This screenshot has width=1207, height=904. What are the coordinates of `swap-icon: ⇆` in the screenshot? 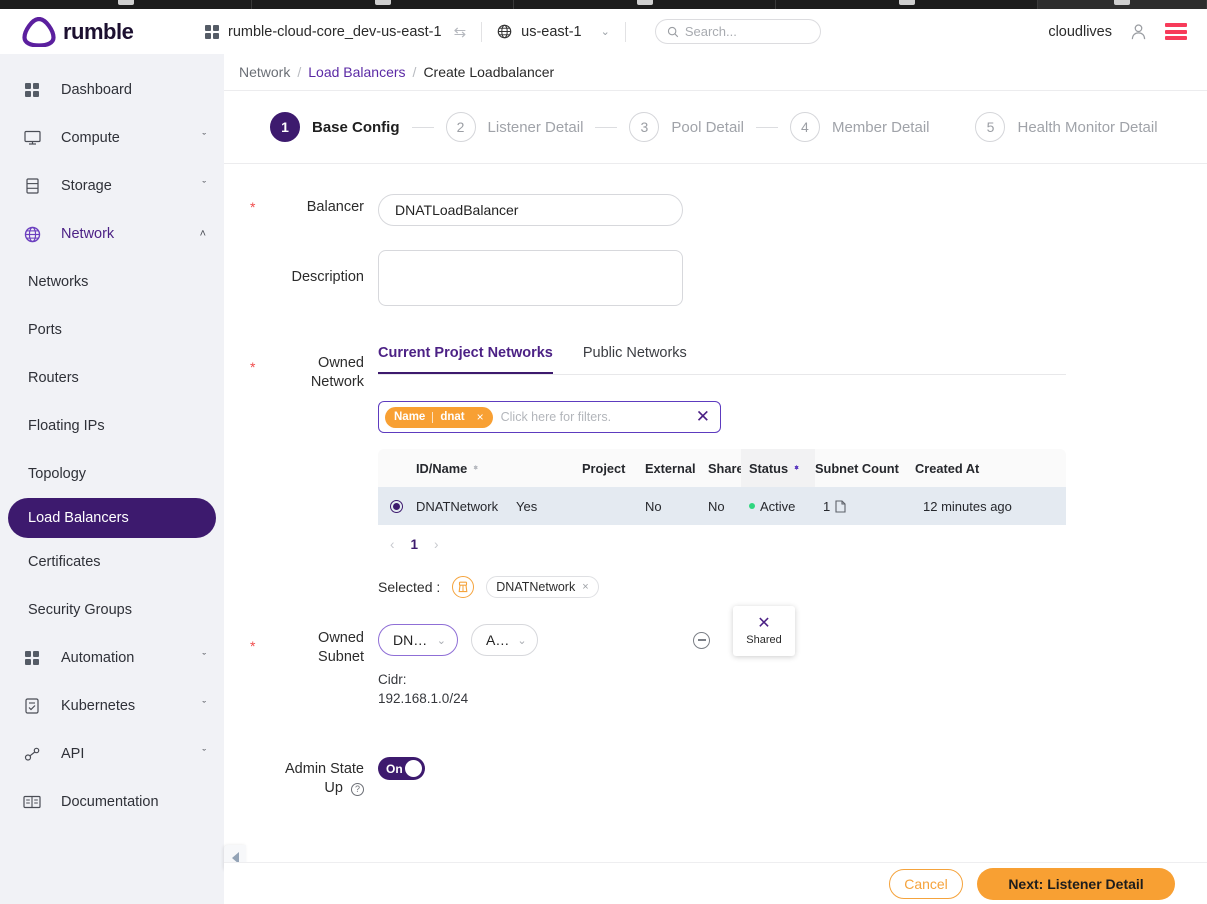 It's located at (460, 32).